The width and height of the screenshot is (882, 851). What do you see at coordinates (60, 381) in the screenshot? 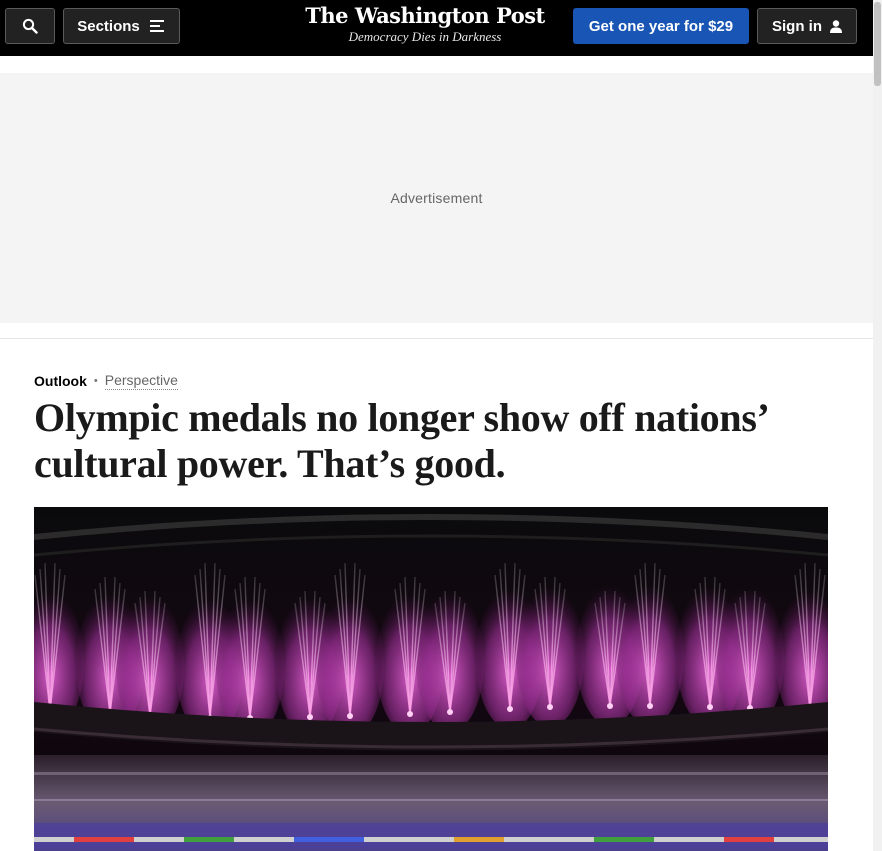
I see `section-link: Outlook` at bounding box center [60, 381].